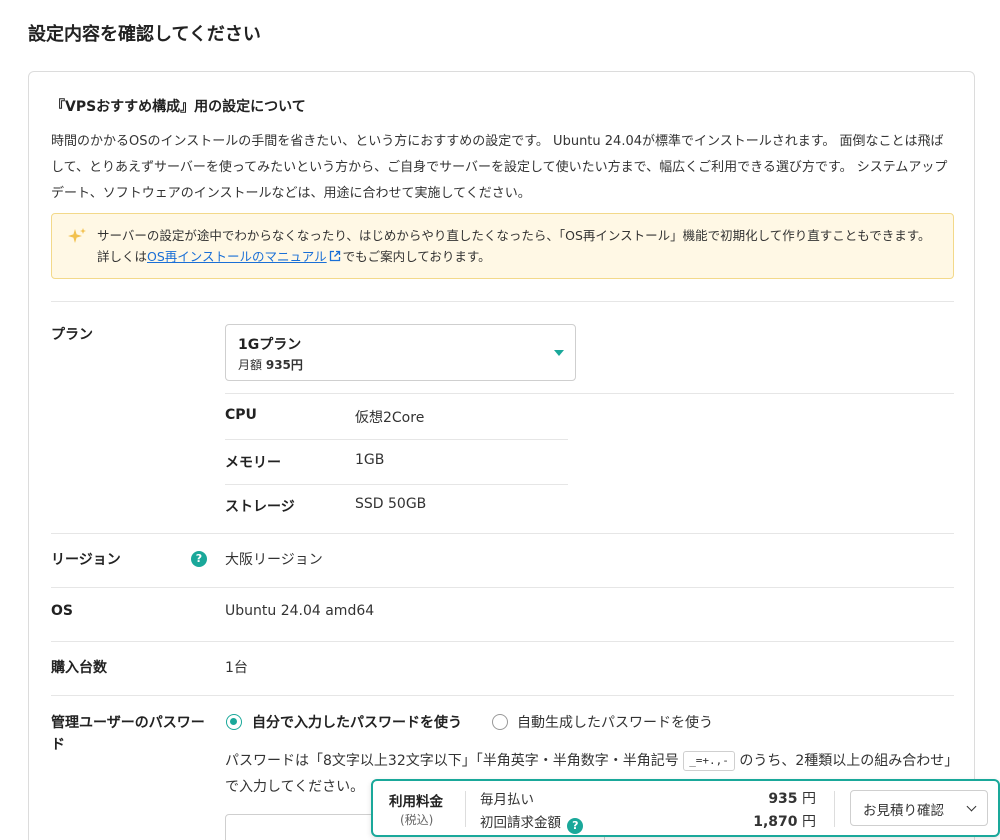 The height and width of the screenshot is (840, 1000). What do you see at coordinates (128, 734) in the screenshot?
I see `password-label: 管理ユーザーのパスワード` at bounding box center [128, 734].